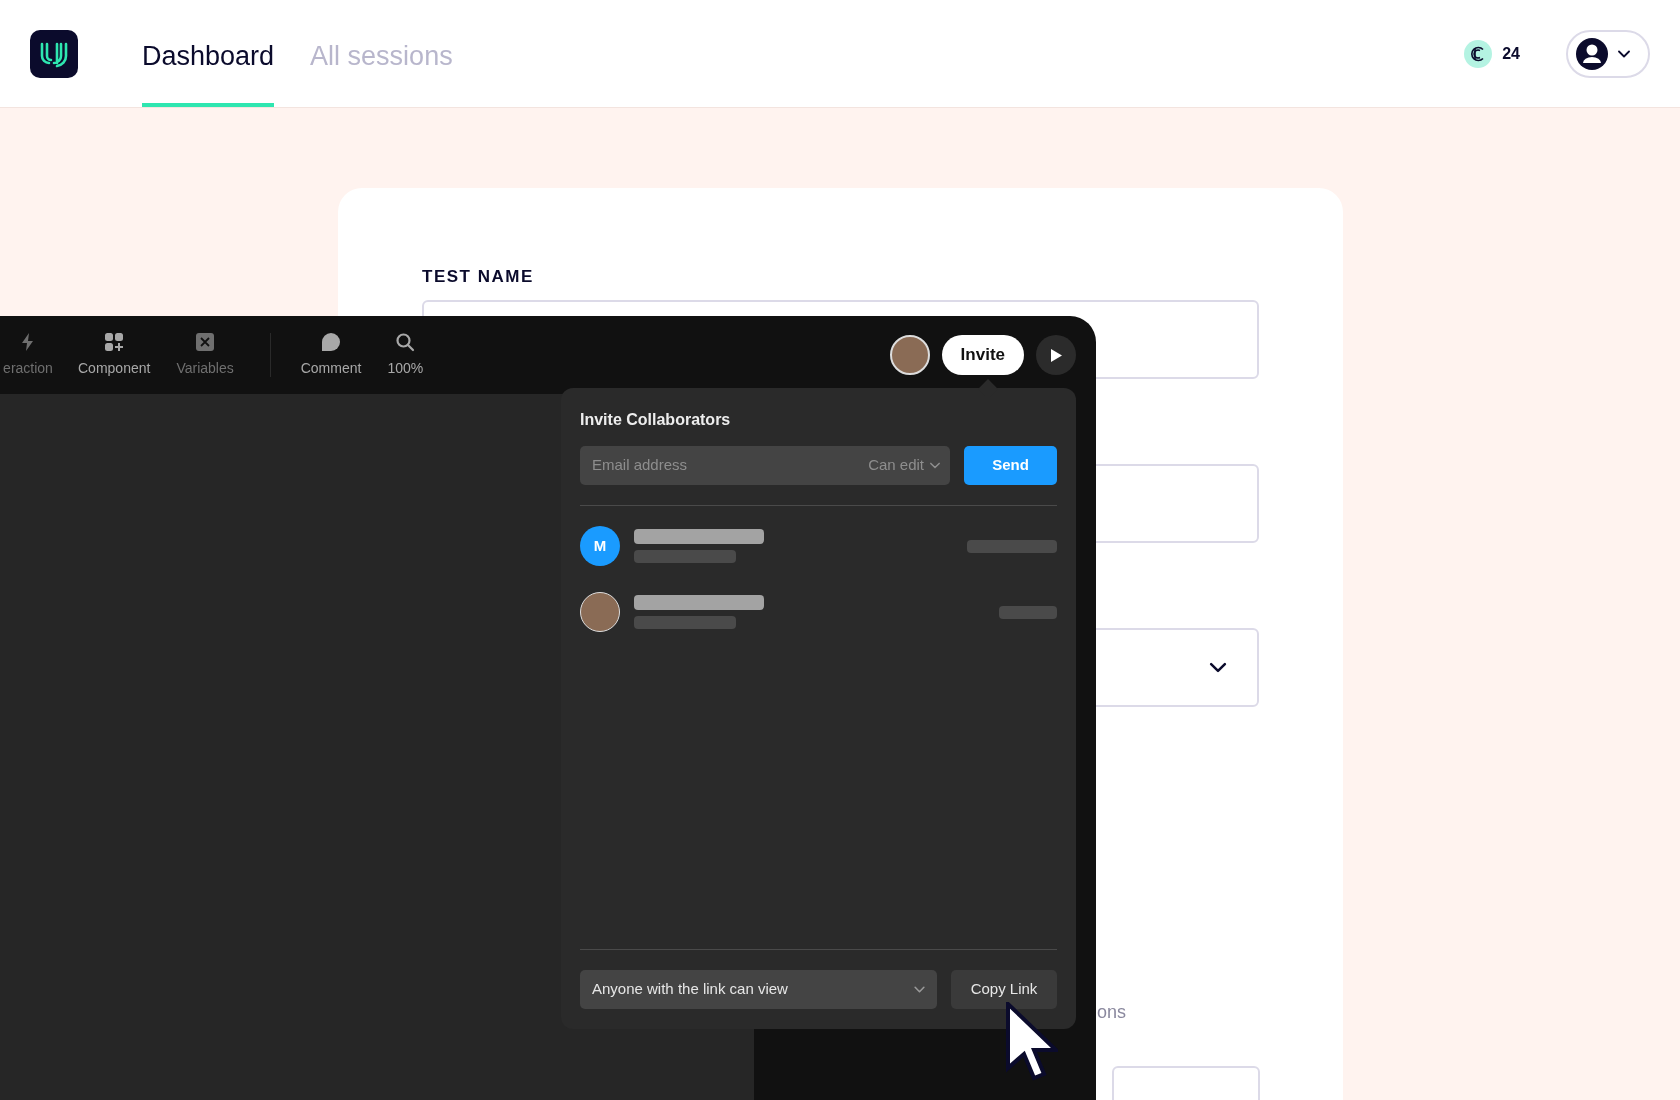 Image resolution: width=1680 pixels, height=1100 pixels. Describe the element at coordinates (600, 546) in the screenshot. I see `member-avatar: M` at that location.